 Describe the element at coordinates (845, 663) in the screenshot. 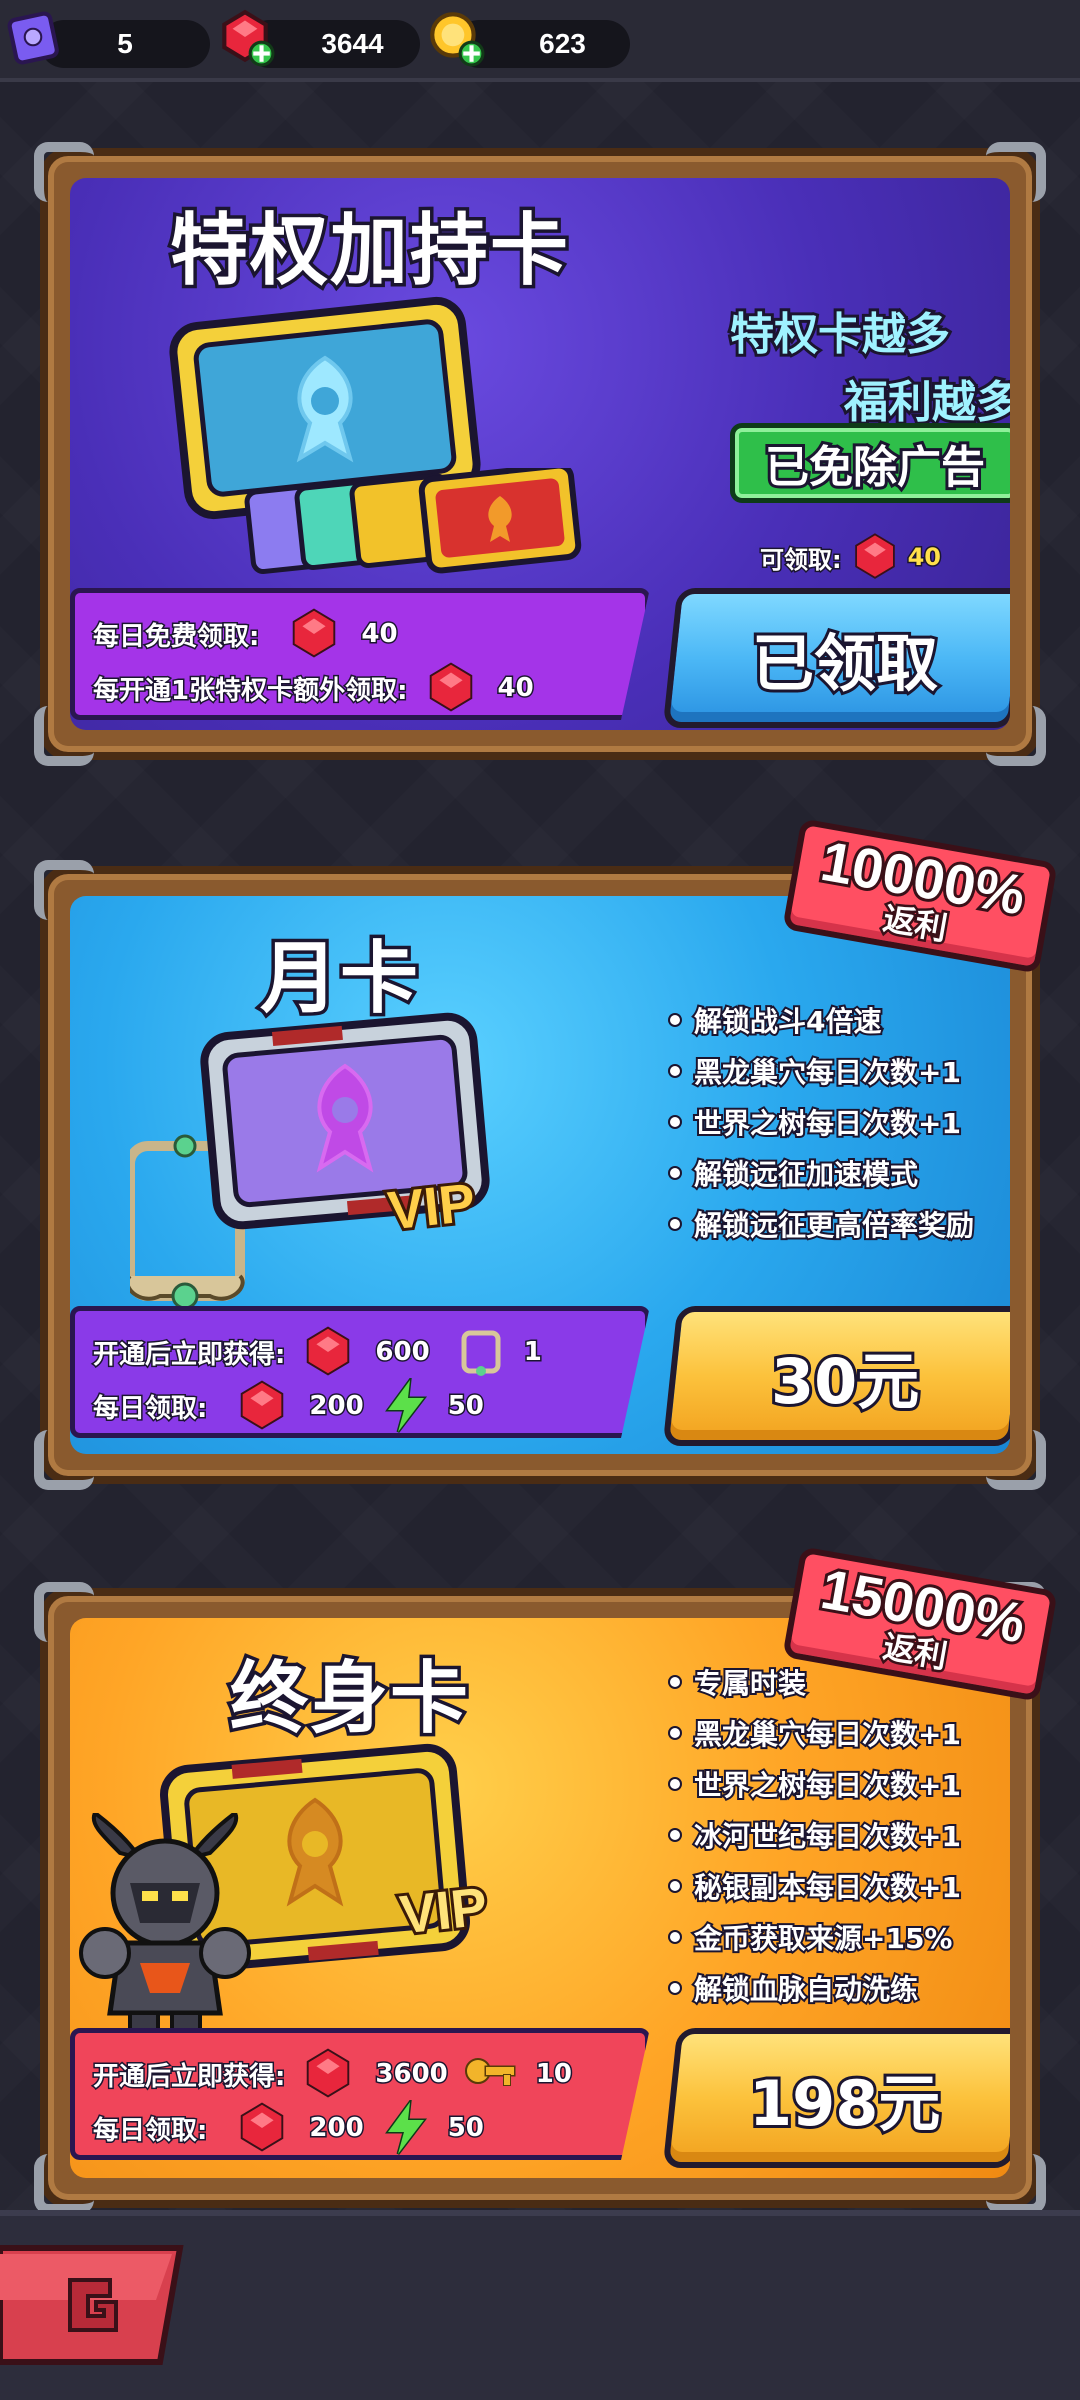

I see `privilege-claimed-label: 已领取` at that location.